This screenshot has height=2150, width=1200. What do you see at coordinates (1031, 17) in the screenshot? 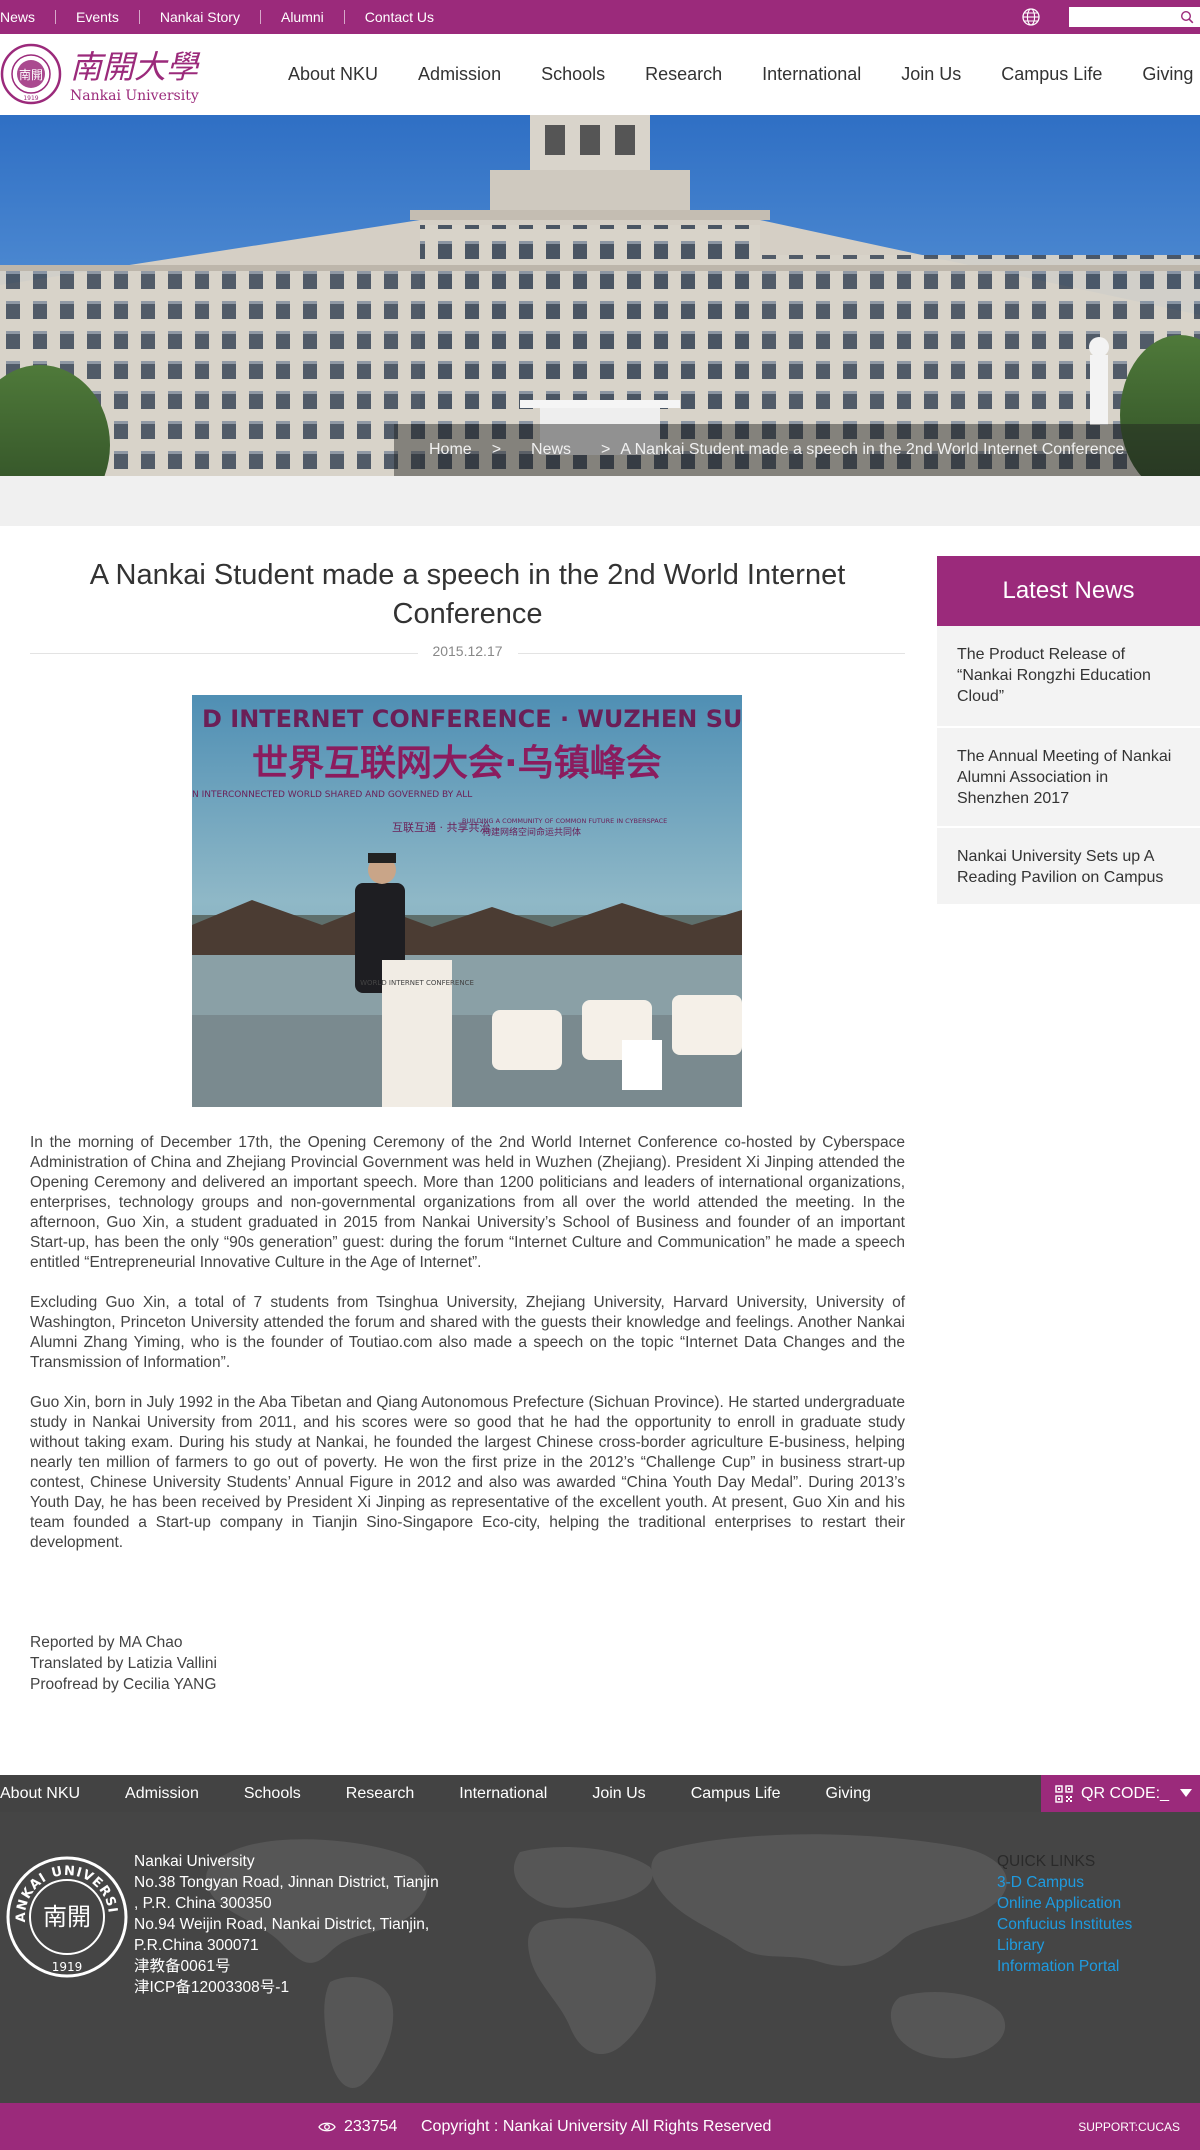
I see `globe-icon` at bounding box center [1031, 17].